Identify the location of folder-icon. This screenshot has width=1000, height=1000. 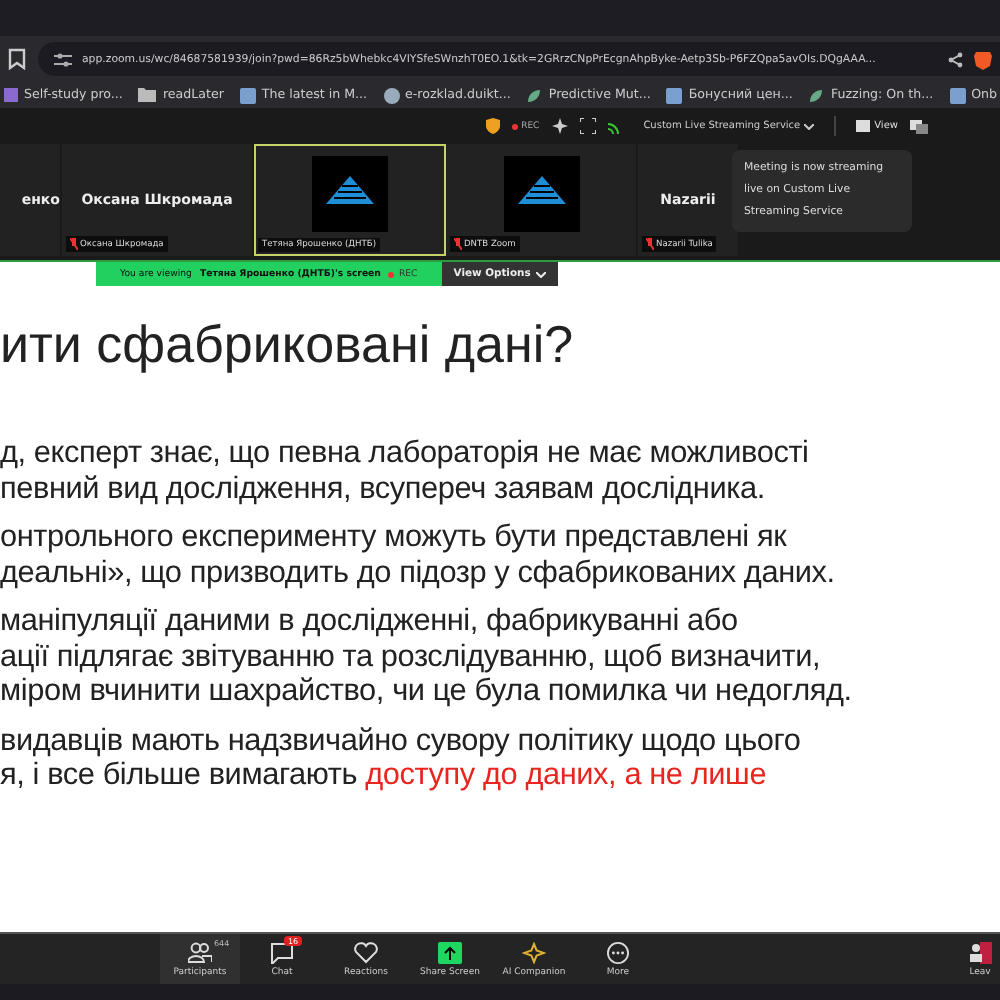
(147, 95).